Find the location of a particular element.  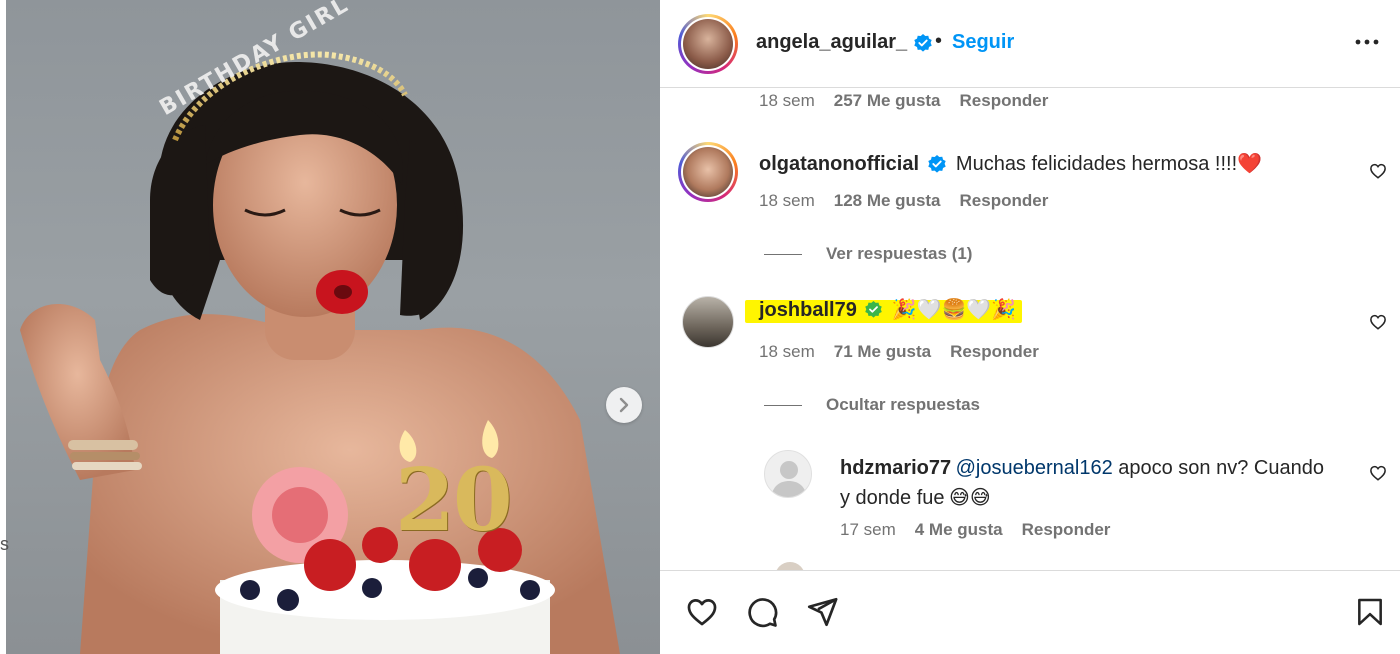

more-horizontal-icon is located at coordinates (1367, 42).